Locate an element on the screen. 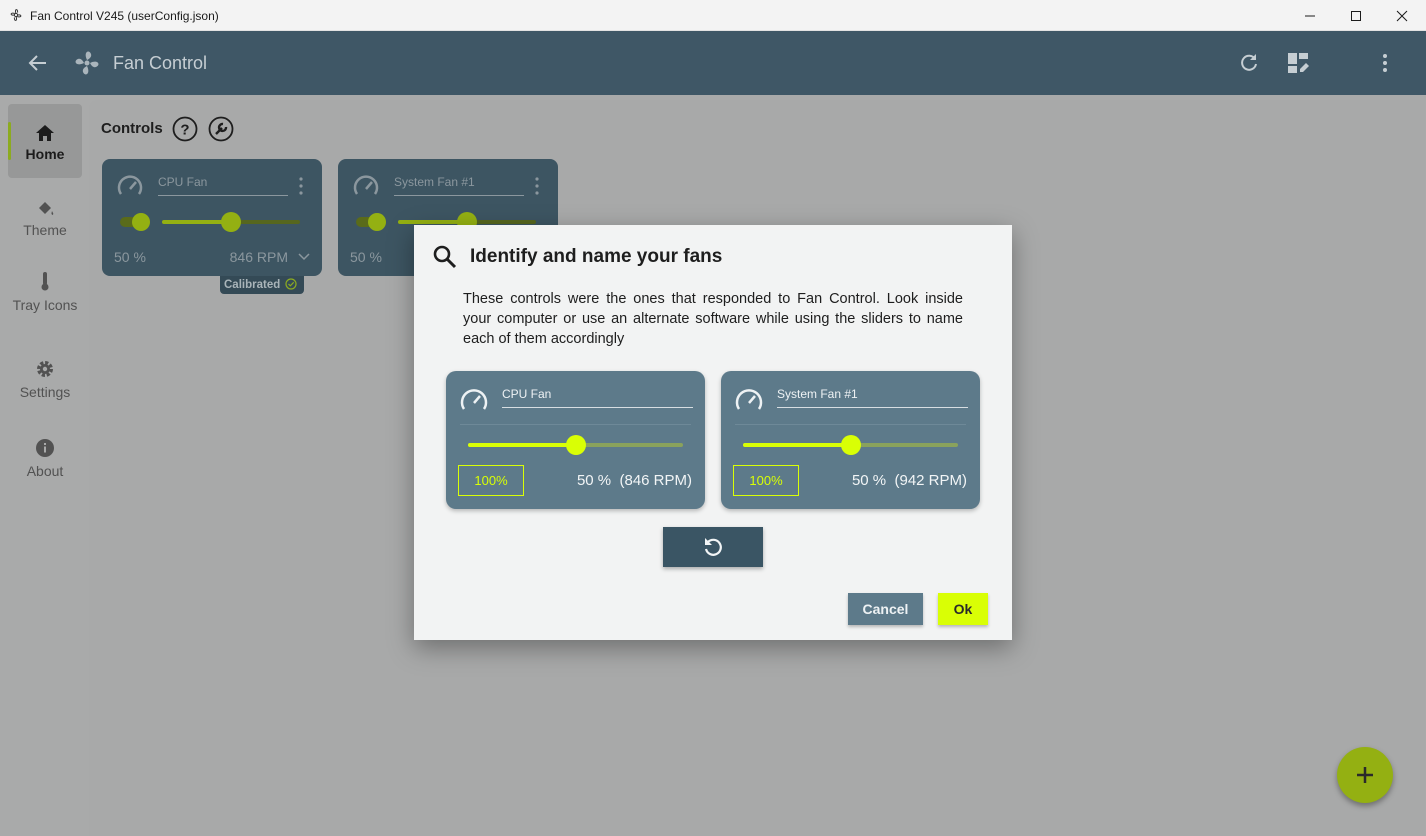 The height and width of the screenshot is (836, 1426). sidebar-item-label: Settings is located at coordinates (45, 392).